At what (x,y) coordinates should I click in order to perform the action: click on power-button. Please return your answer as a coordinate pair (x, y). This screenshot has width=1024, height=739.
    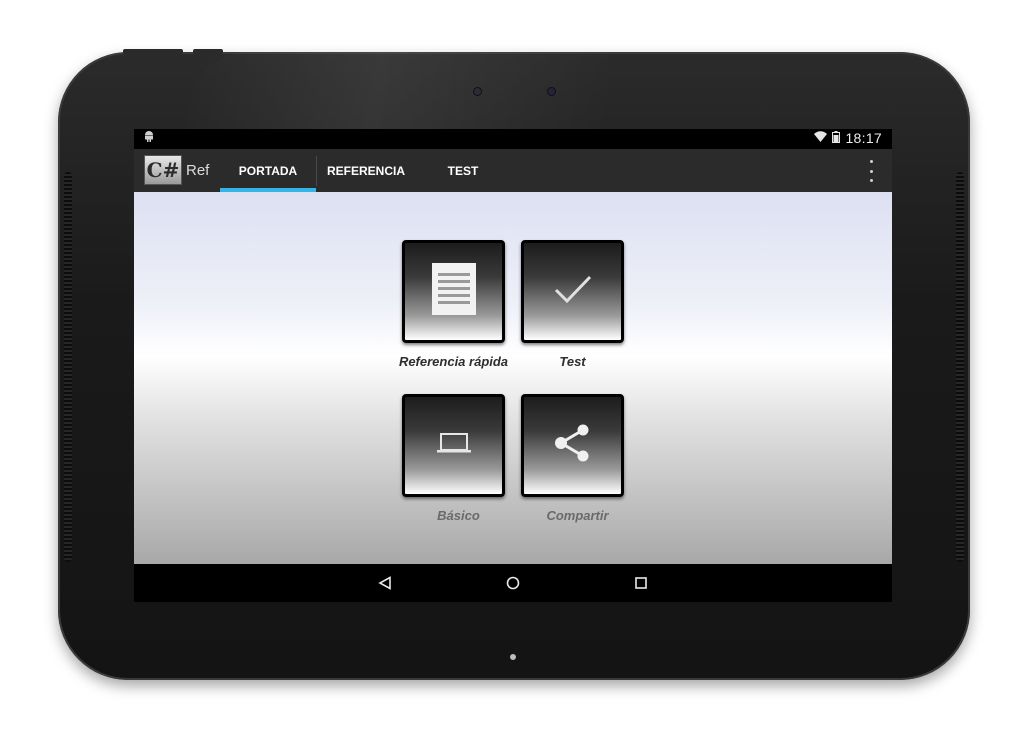
    Looking at the image, I should click on (208, 51).